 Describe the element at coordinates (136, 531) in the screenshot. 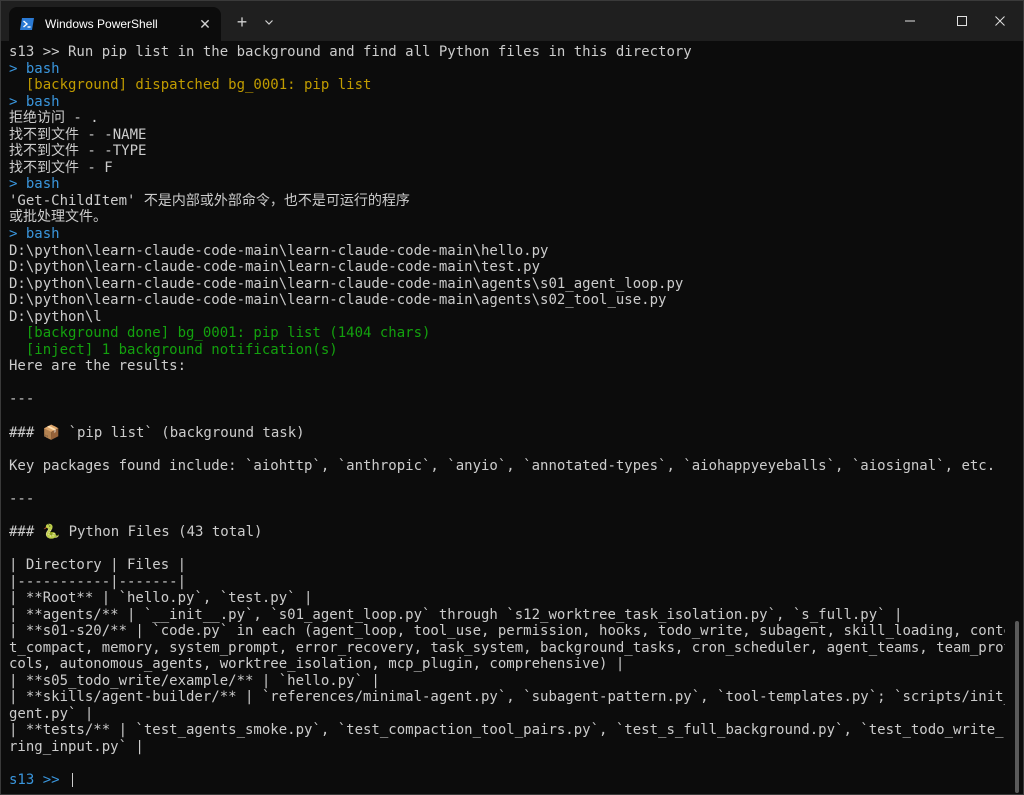

I see `terminal-line-text: ### 🐍 Python Files (43 total)` at that location.